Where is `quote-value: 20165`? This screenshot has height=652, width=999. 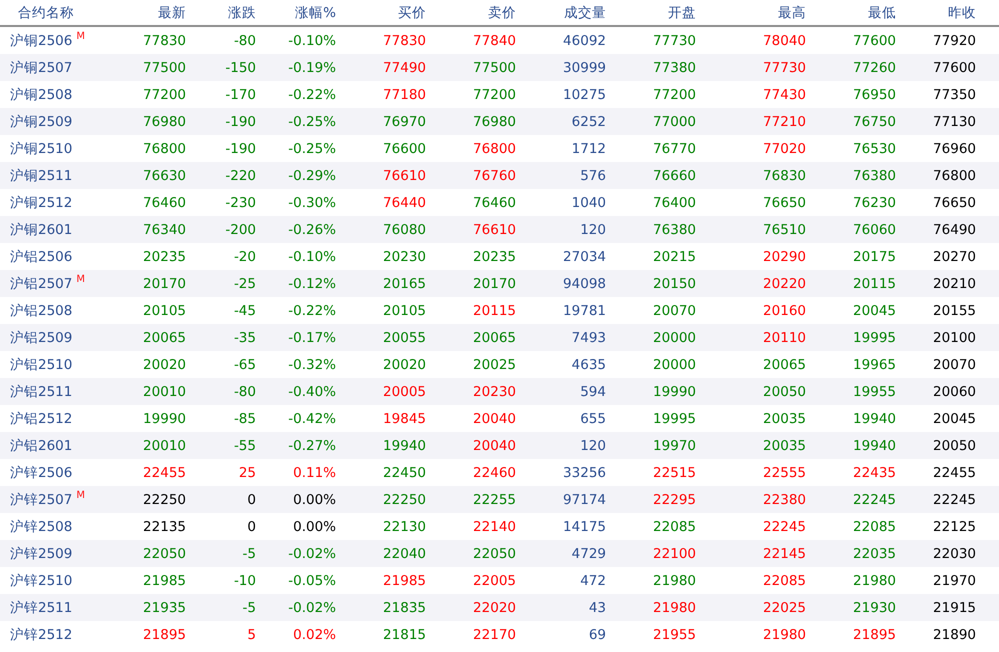 quote-value: 20165 is located at coordinates (404, 284).